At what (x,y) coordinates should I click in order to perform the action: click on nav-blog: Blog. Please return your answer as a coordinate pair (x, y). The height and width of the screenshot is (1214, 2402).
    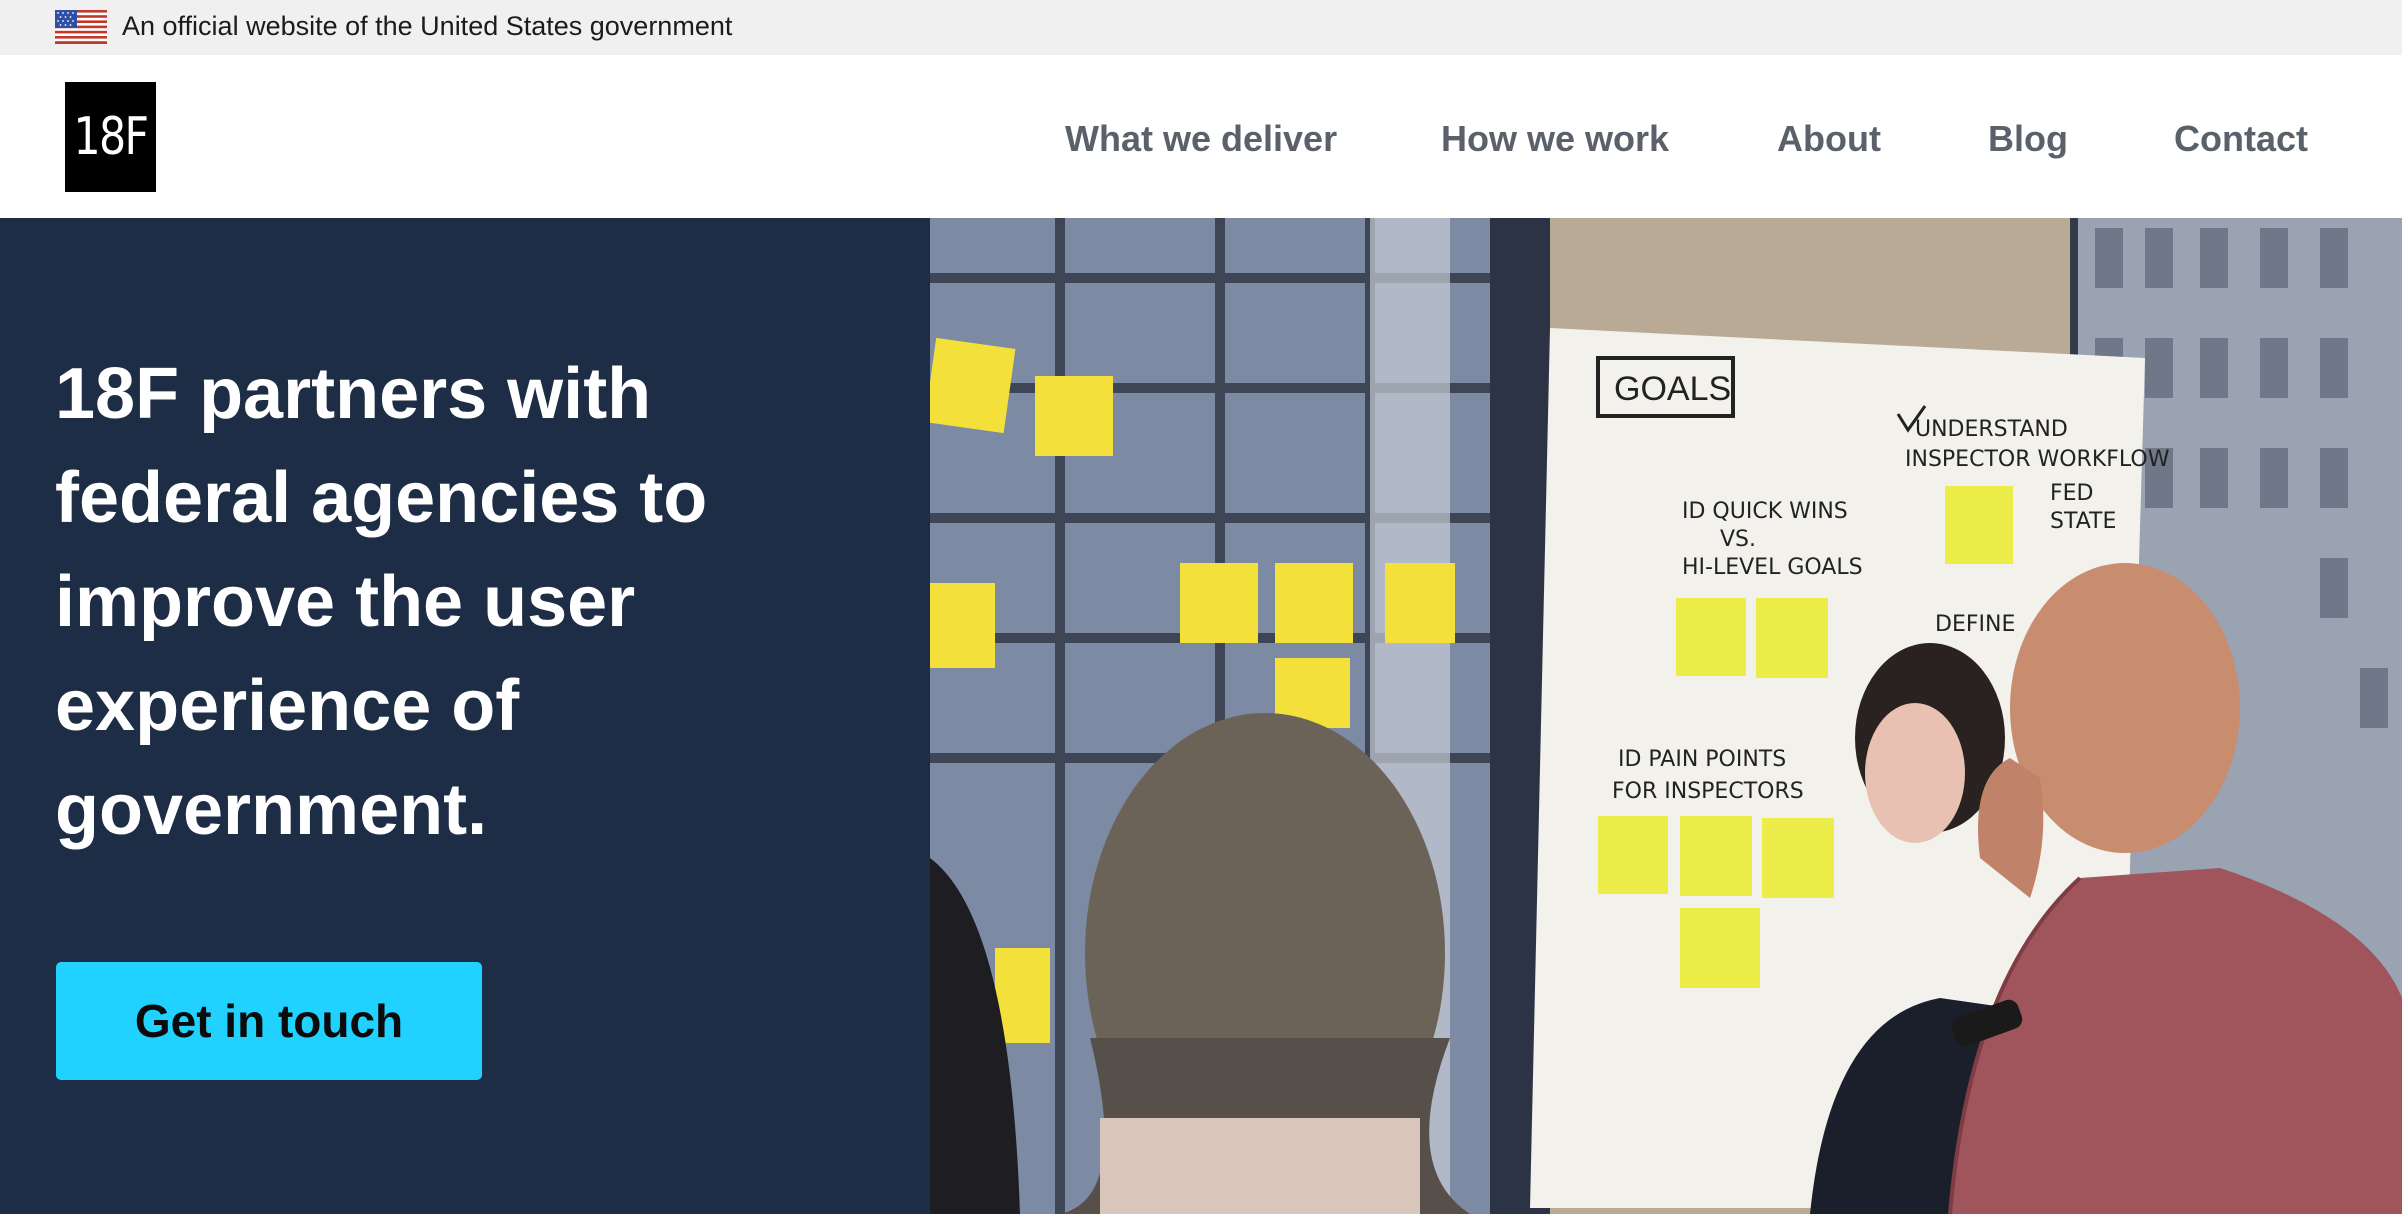
    Looking at the image, I should click on (2028, 139).